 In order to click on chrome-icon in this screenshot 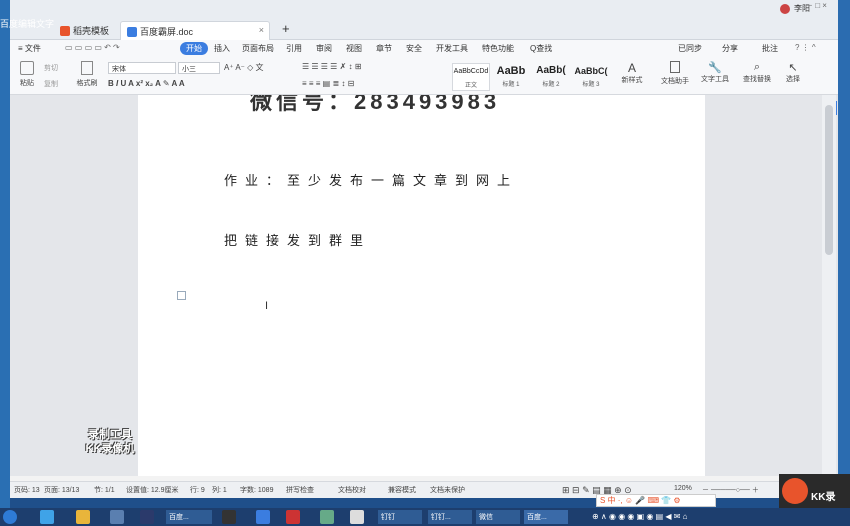, I will do `click(357, 517)`.